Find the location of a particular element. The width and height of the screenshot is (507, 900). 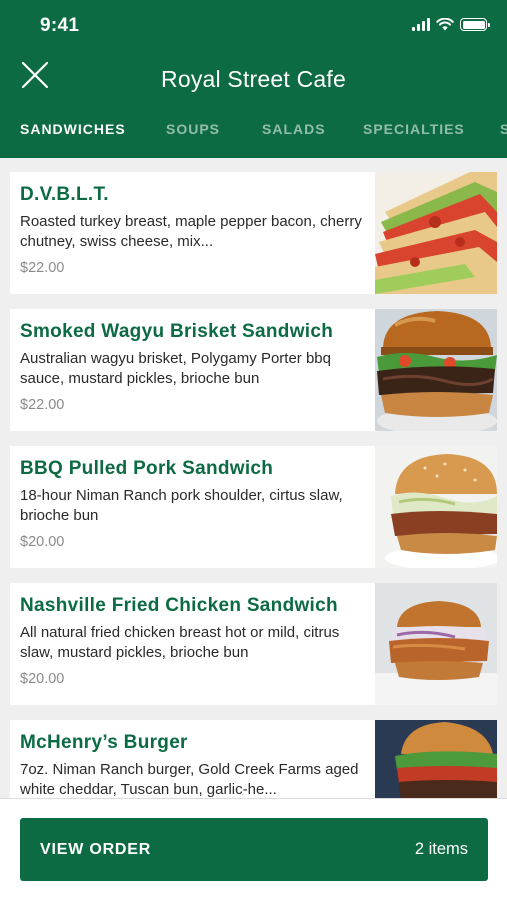

menu-item-name: McHenry’s Burger is located at coordinates (104, 742).